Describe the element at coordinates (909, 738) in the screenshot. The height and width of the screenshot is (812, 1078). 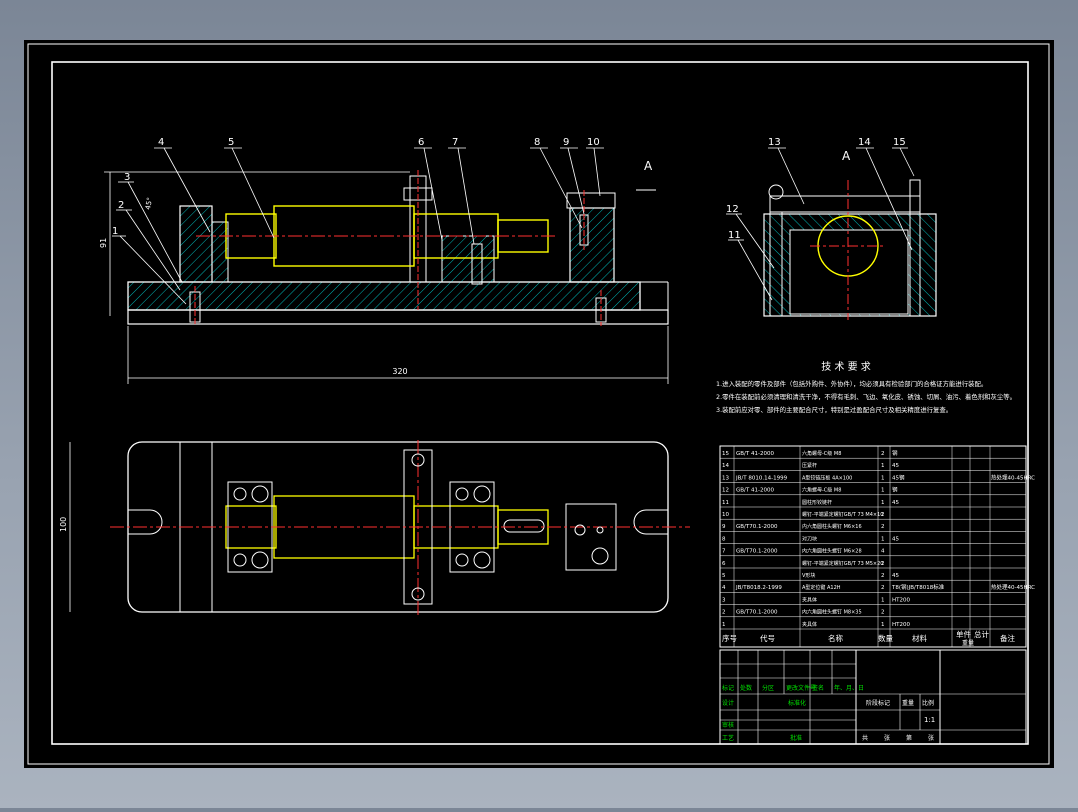
I see `tb-sheet-no: 第` at that location.